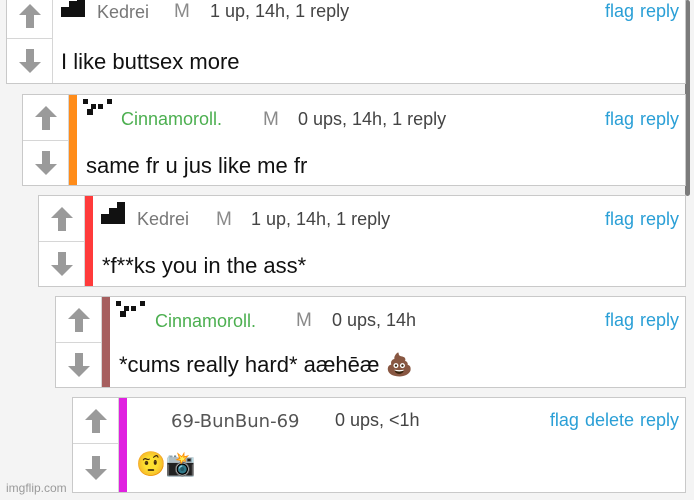 The width and height of the screenshot is (694, 500). What do you see at coordinates (266, 364) in the screenshot?
I see `comment-body: *cums really hard* aæhēæ 💩` at bounding box center [266, 364].